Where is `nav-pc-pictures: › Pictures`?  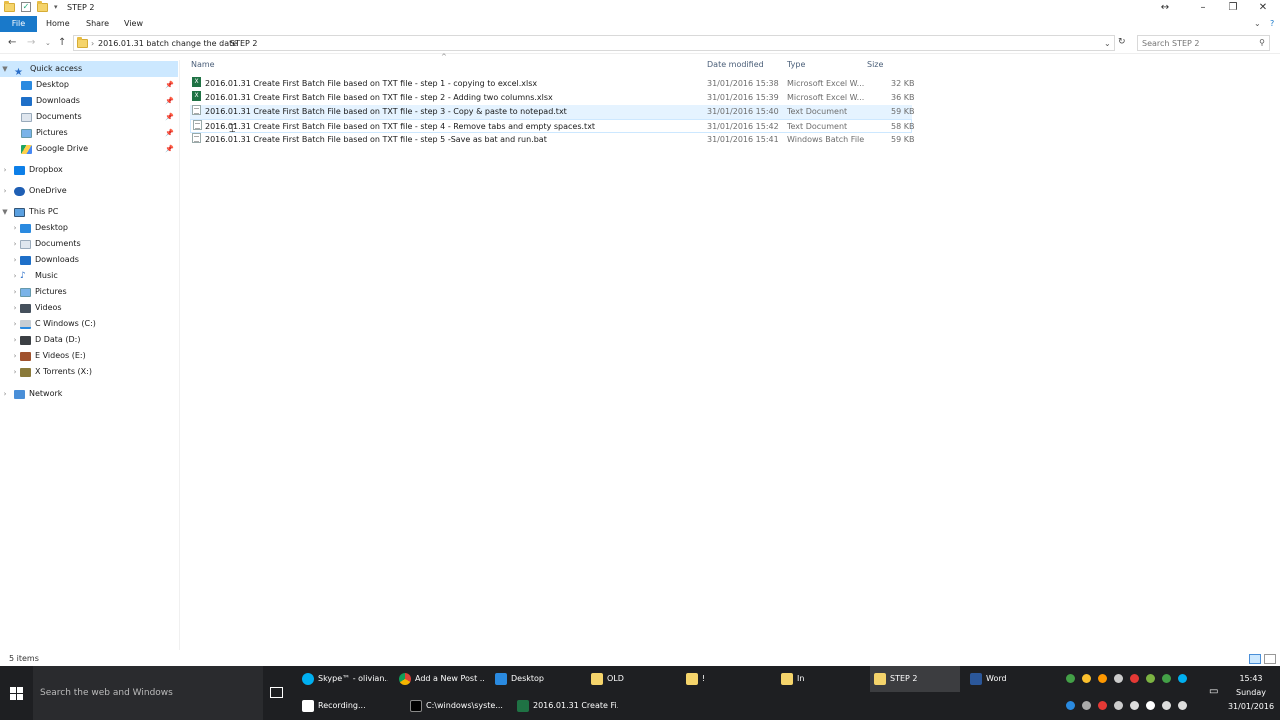 nav-pc-pictures: › Pictures is located at coordinates (89, 292).